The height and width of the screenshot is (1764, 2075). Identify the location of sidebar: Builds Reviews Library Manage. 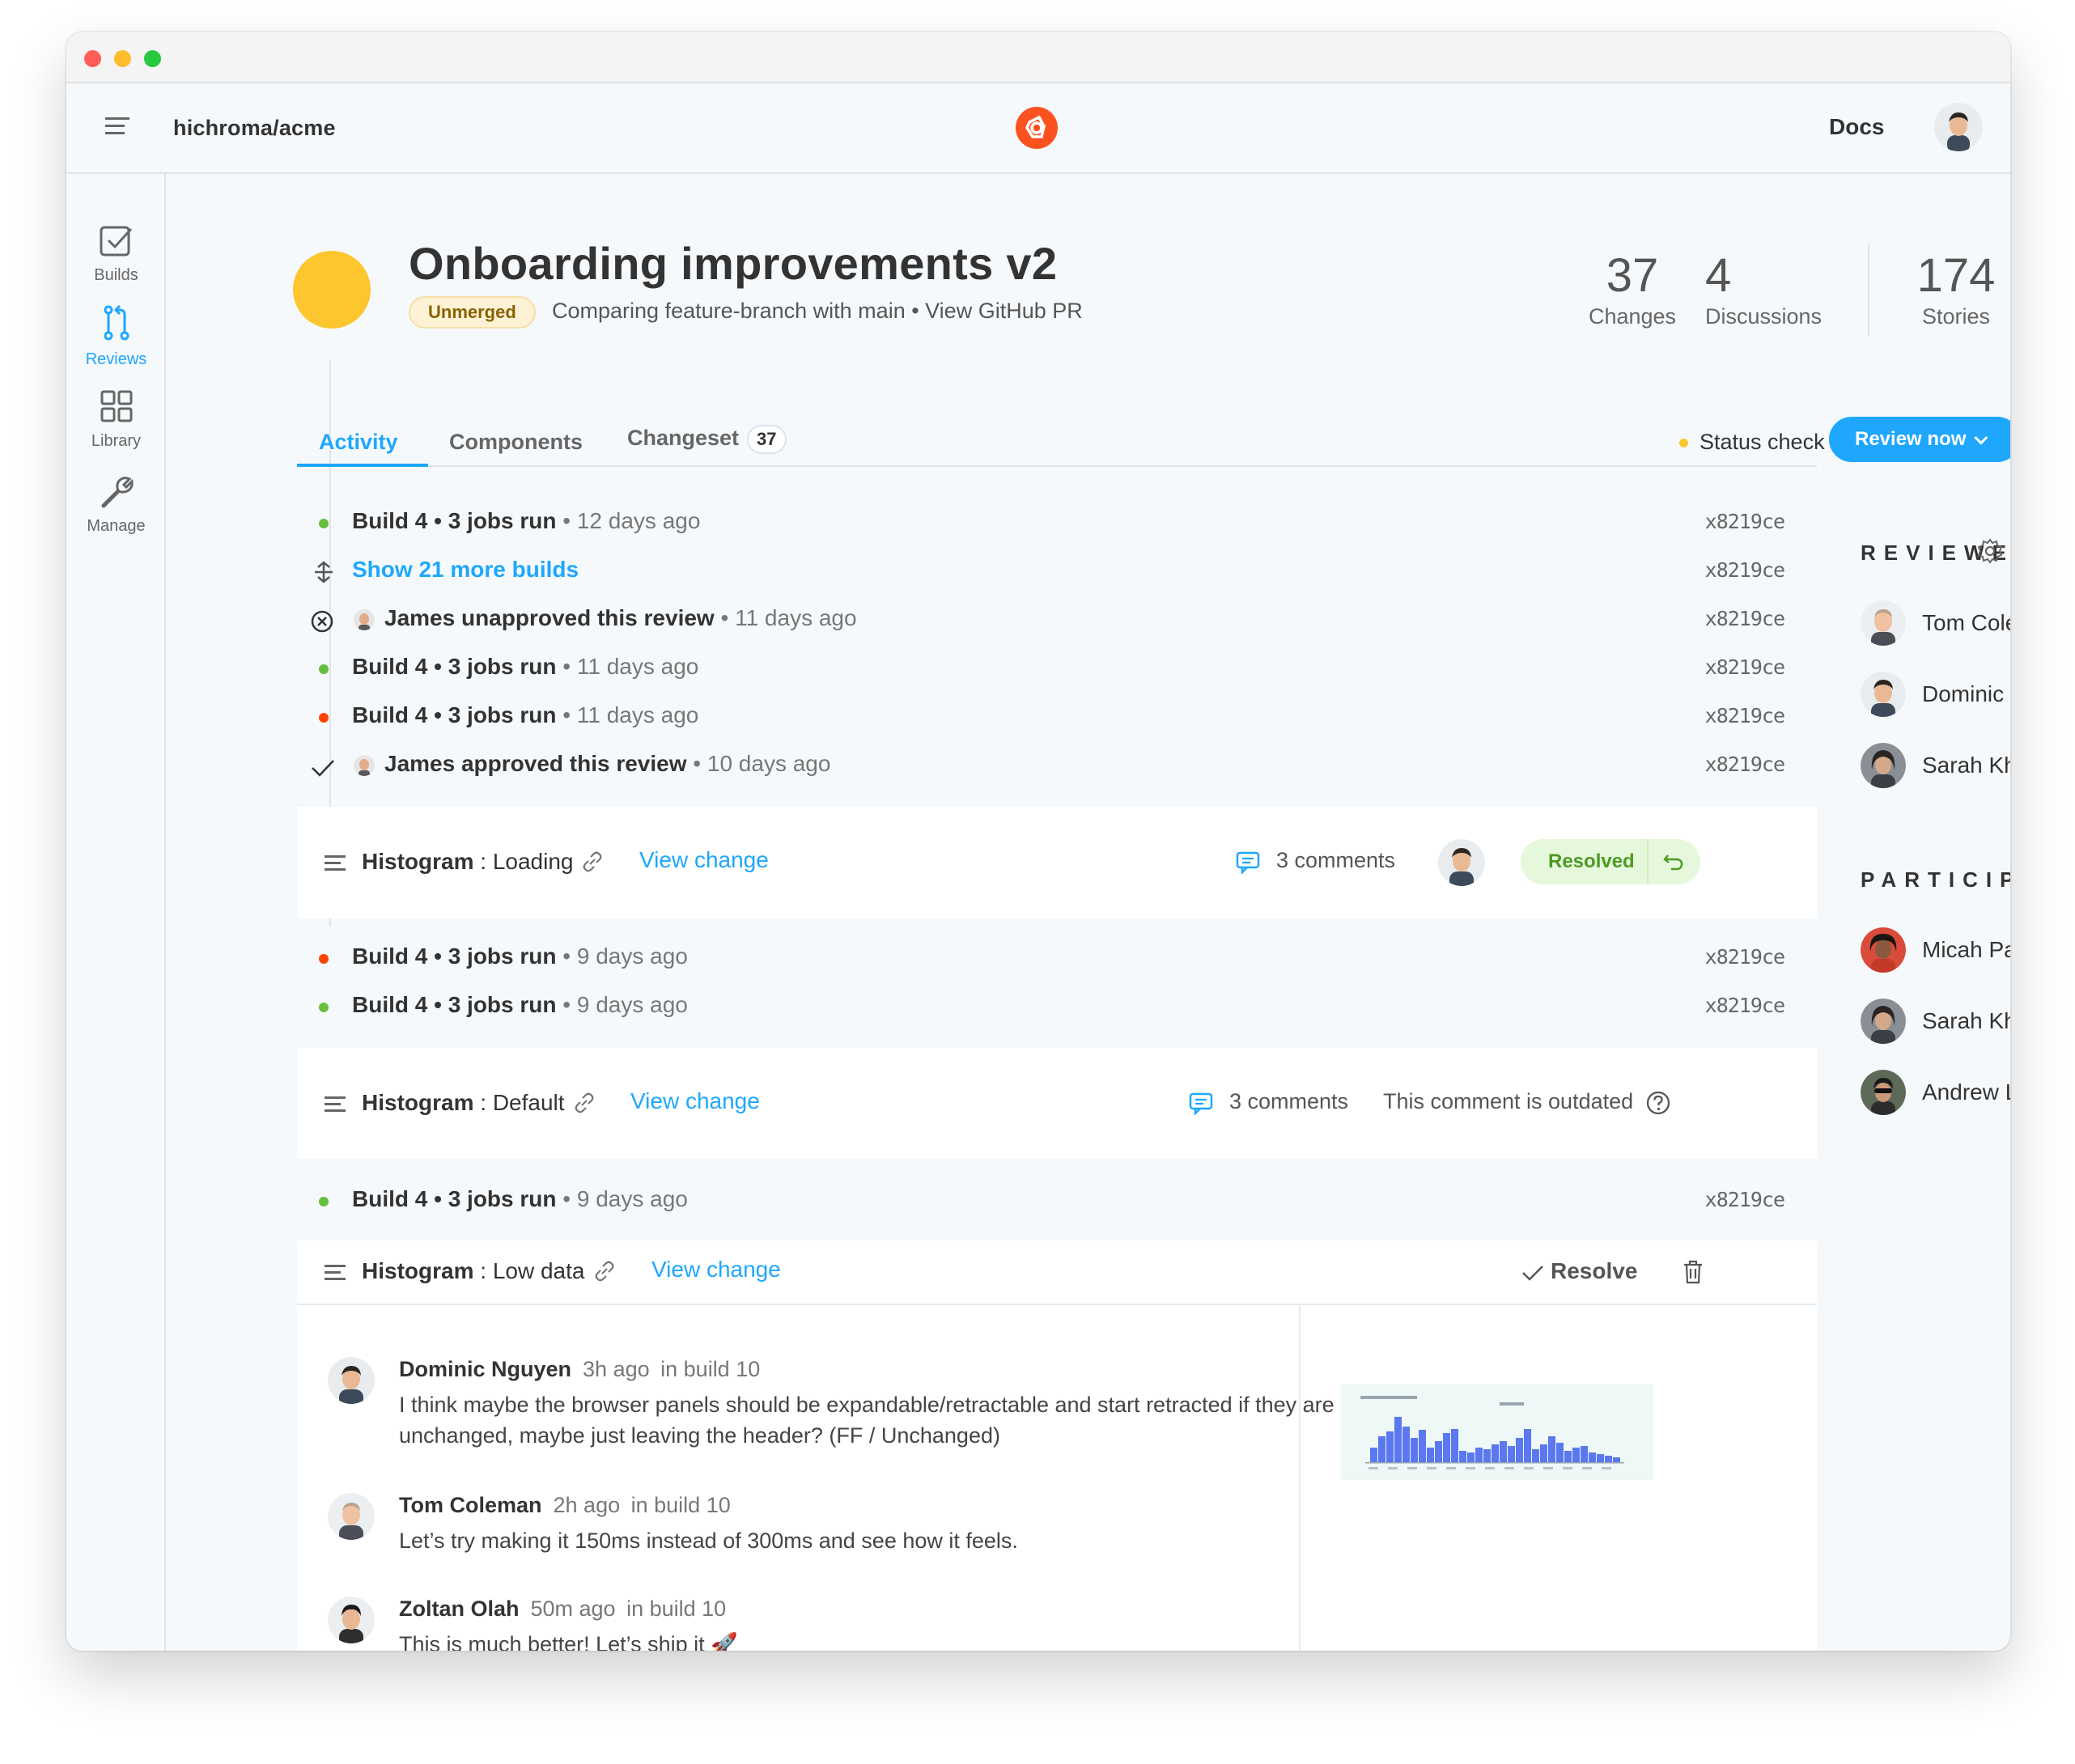
(116, 912).